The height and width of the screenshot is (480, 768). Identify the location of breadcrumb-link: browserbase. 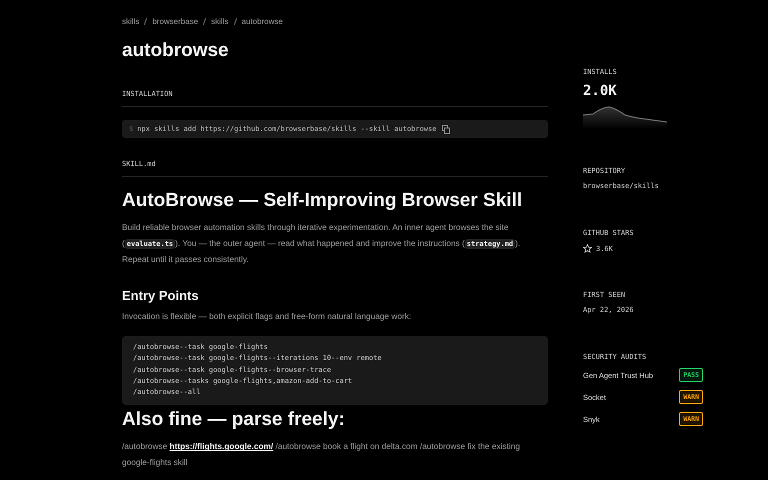
(175, 21).